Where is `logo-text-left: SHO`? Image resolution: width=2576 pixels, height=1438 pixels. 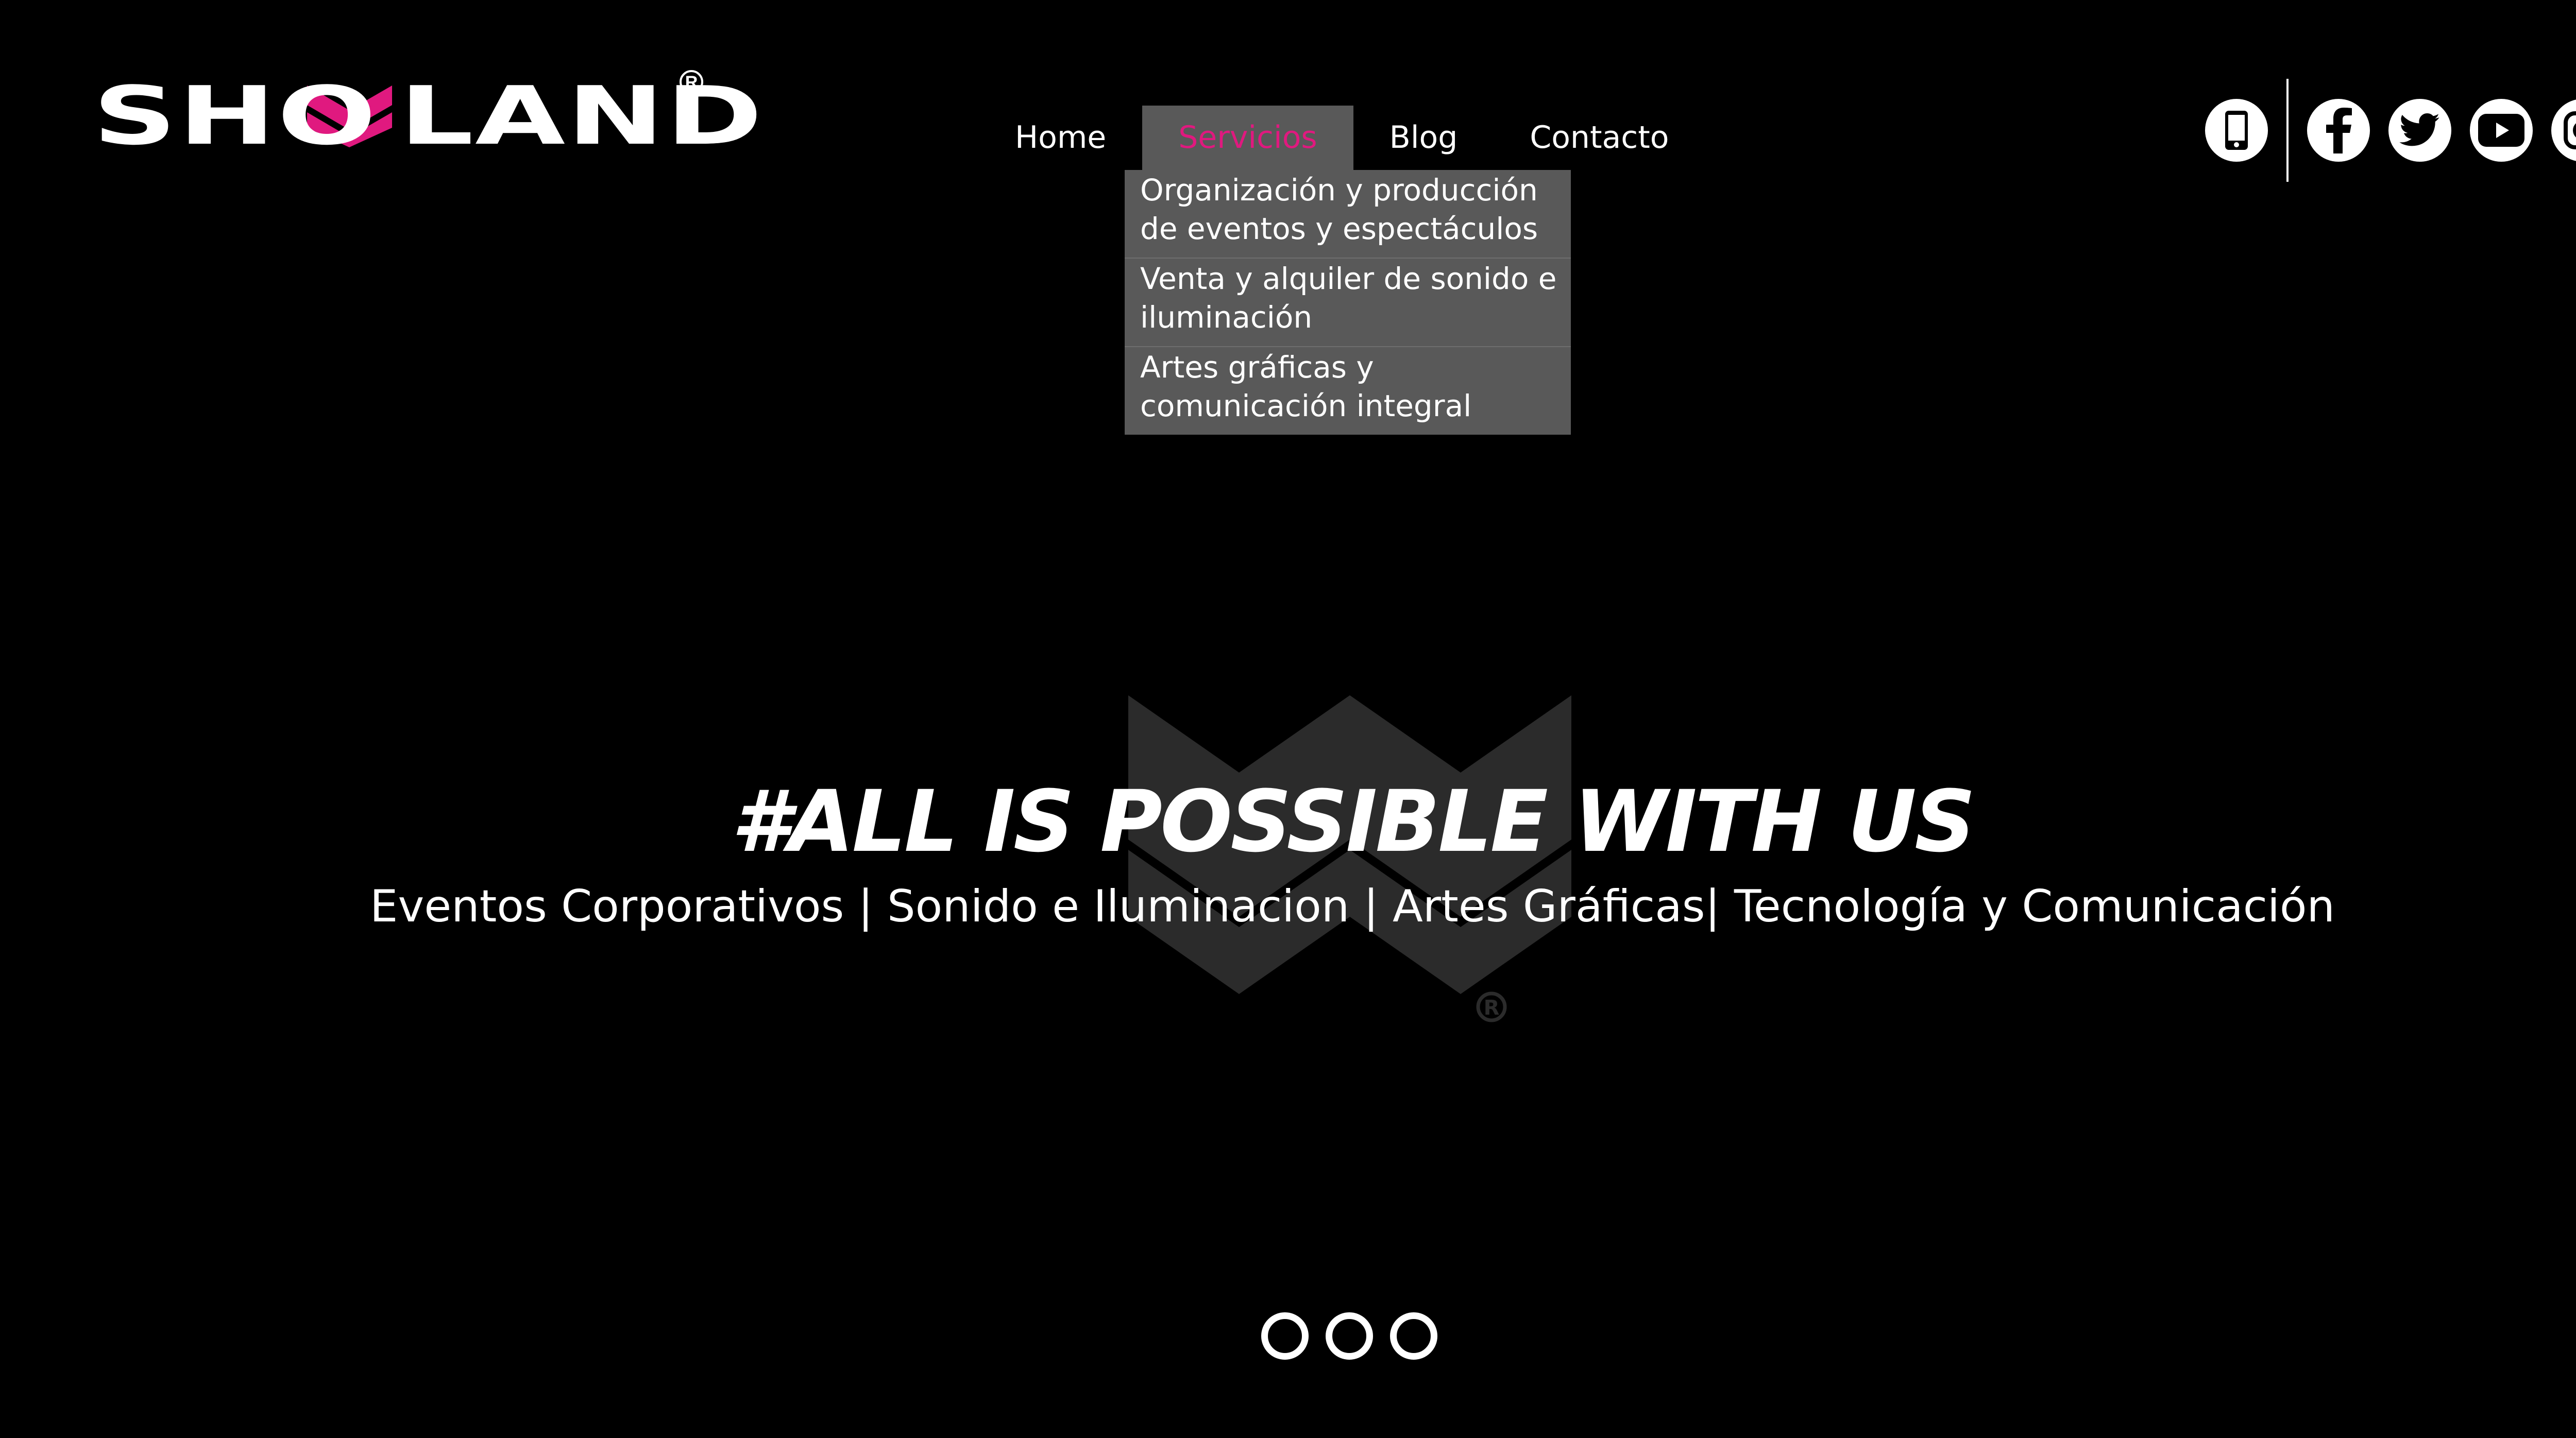 logo-text-left: SHO is located at coordinates (235, 116).